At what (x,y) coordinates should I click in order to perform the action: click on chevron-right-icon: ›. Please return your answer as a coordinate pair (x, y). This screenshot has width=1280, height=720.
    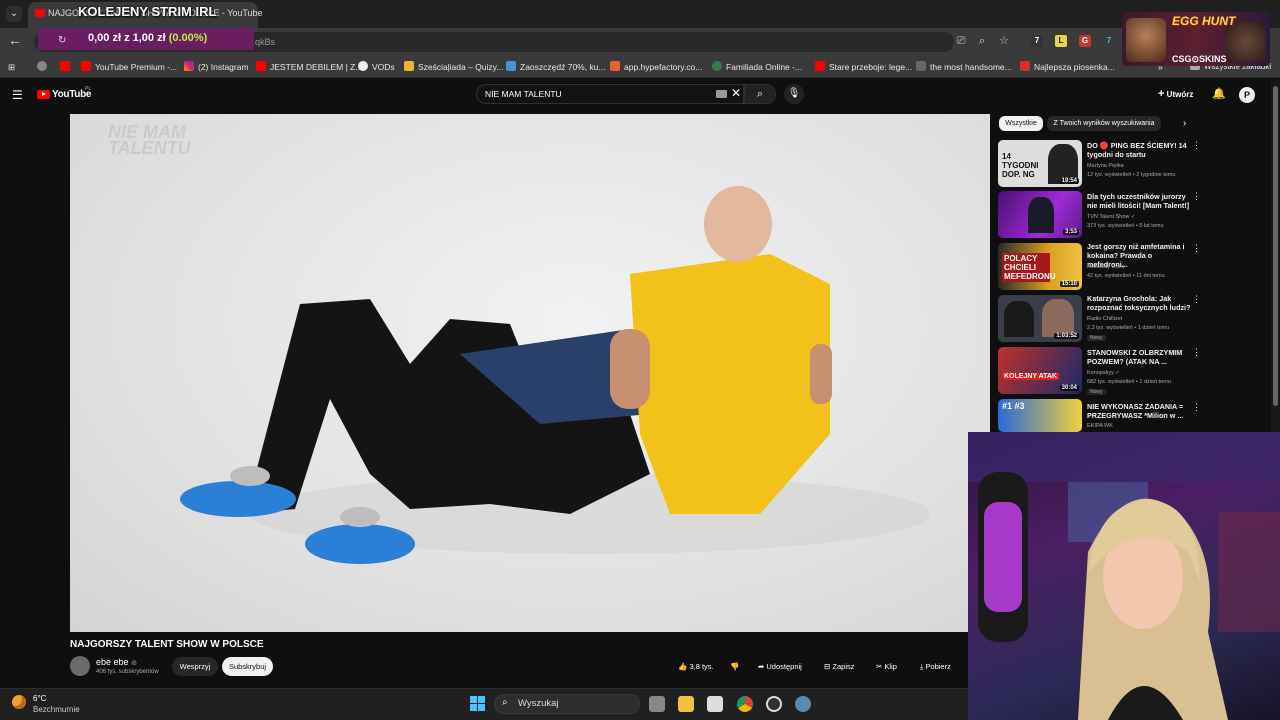
    Looking at the image, I should click on (1184, 123).